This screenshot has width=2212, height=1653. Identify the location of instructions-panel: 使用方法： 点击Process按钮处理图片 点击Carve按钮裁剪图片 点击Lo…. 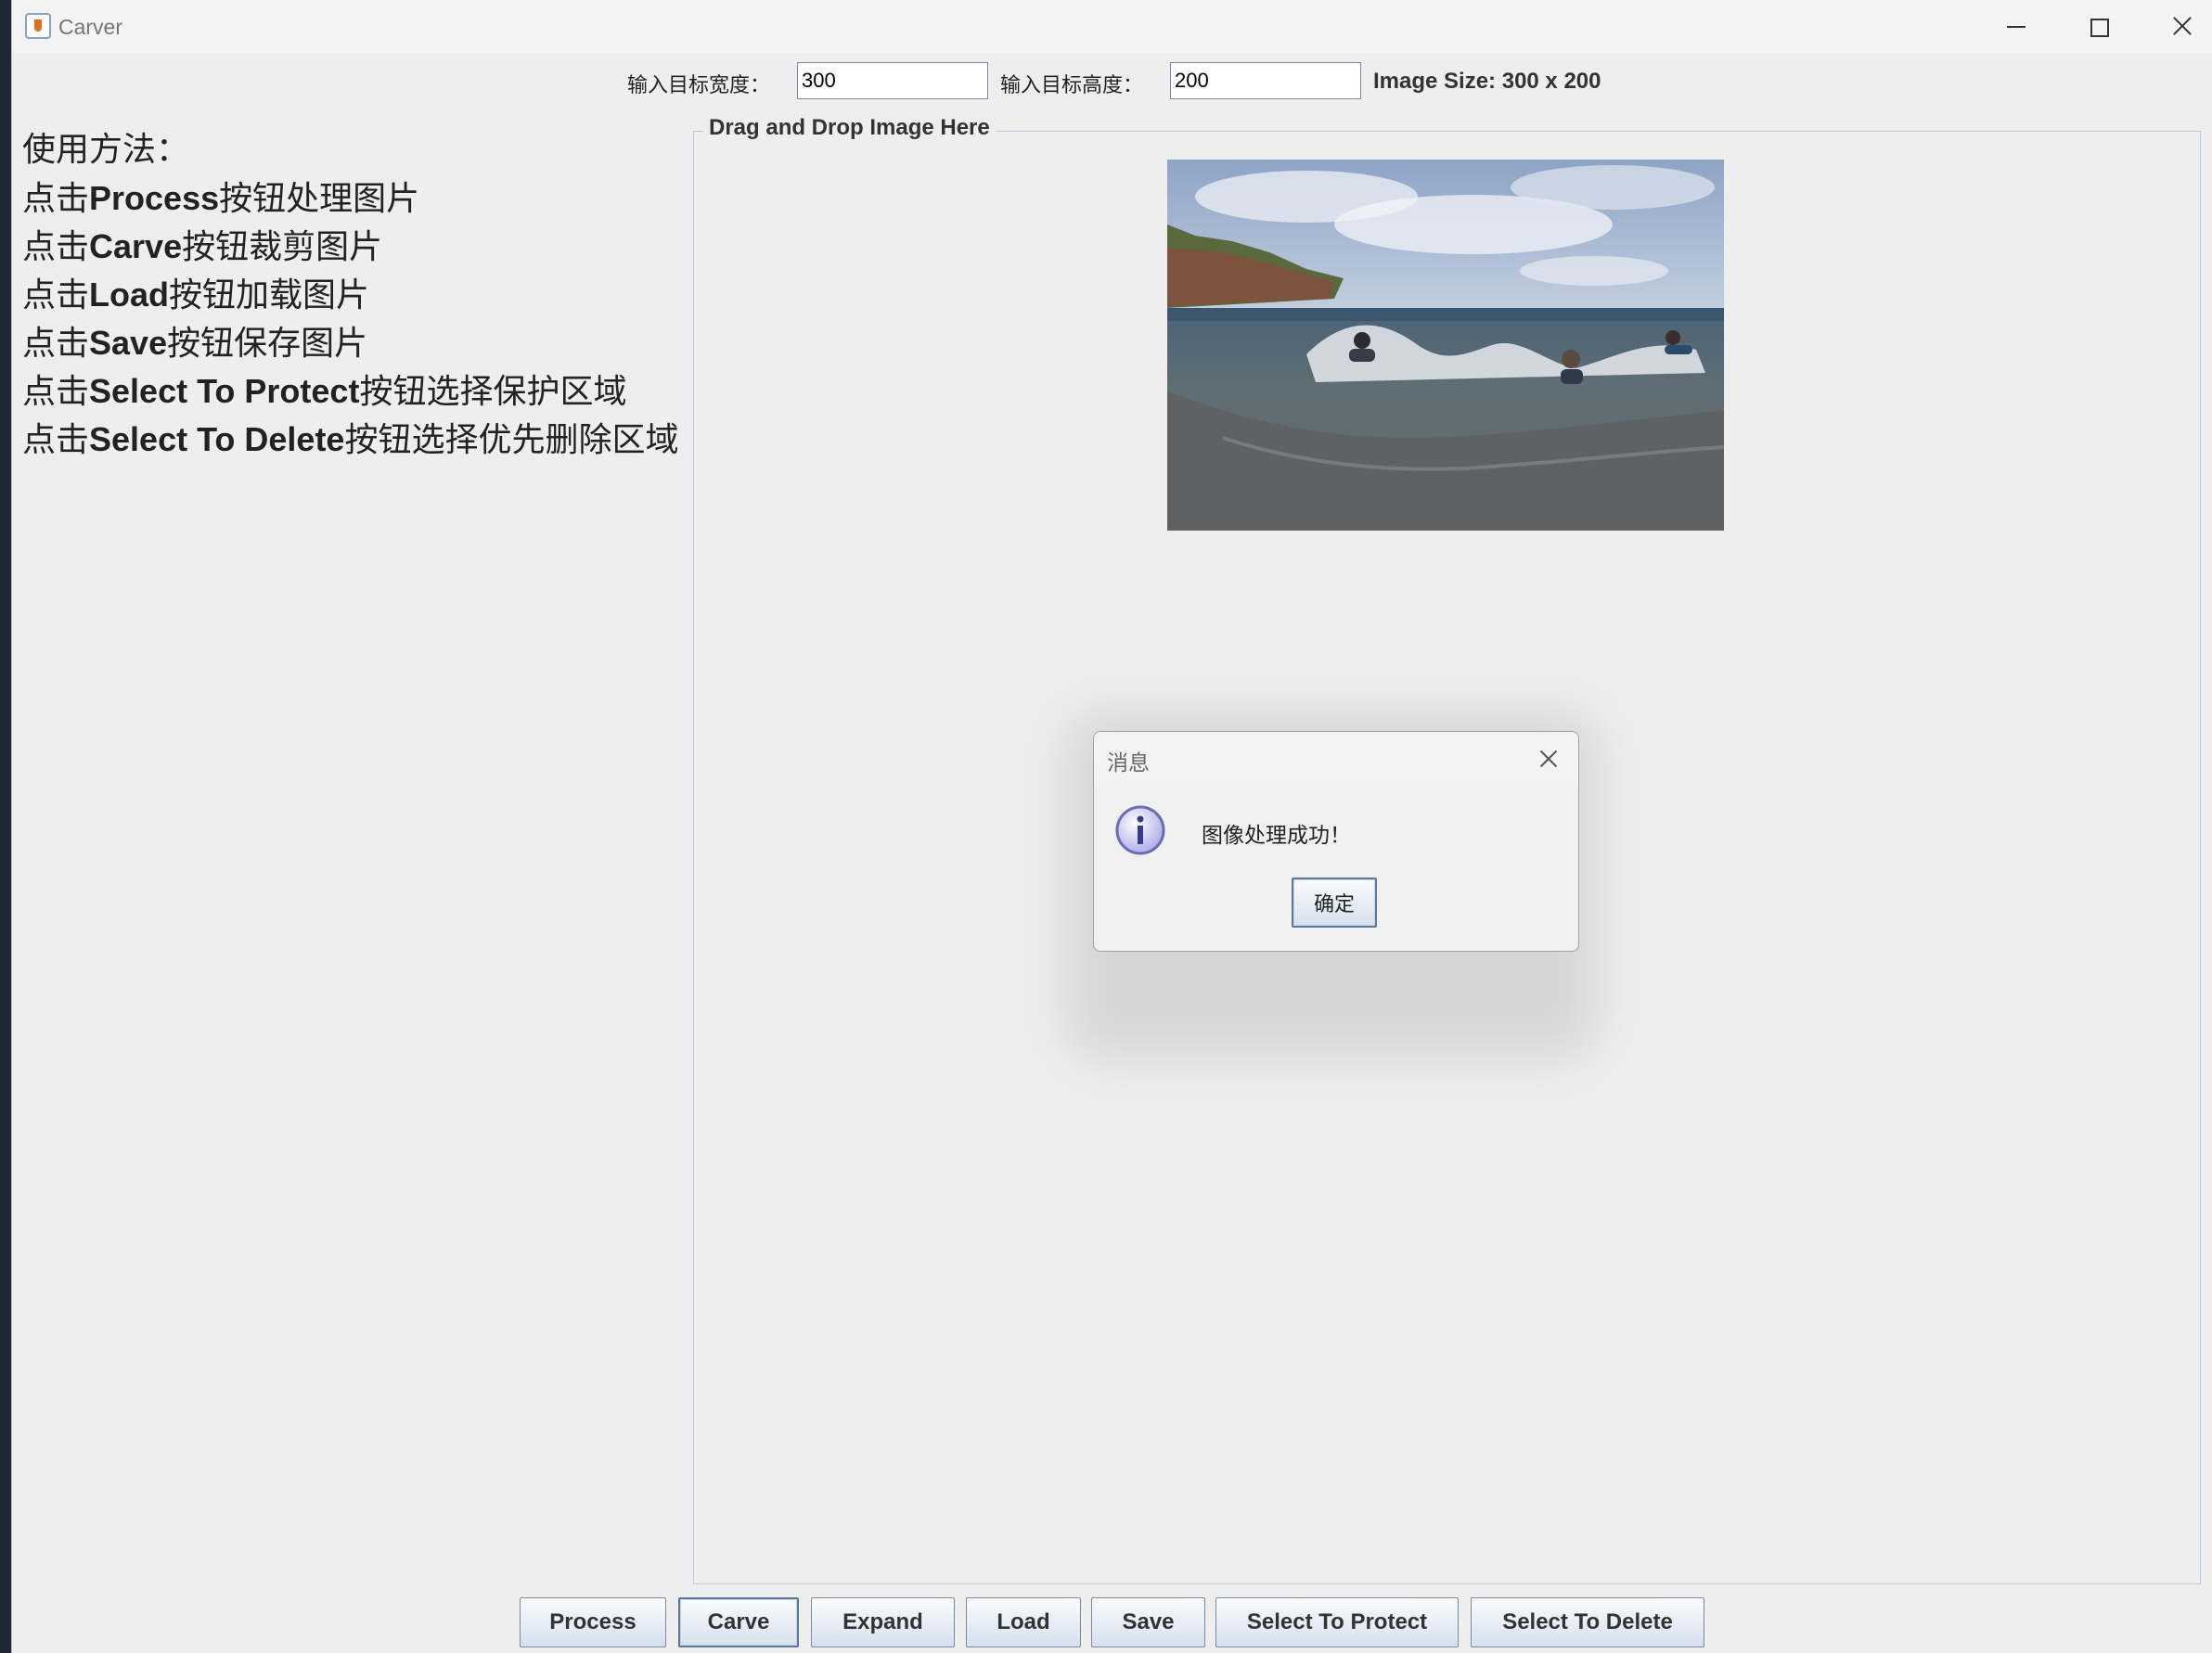
(350, 295).